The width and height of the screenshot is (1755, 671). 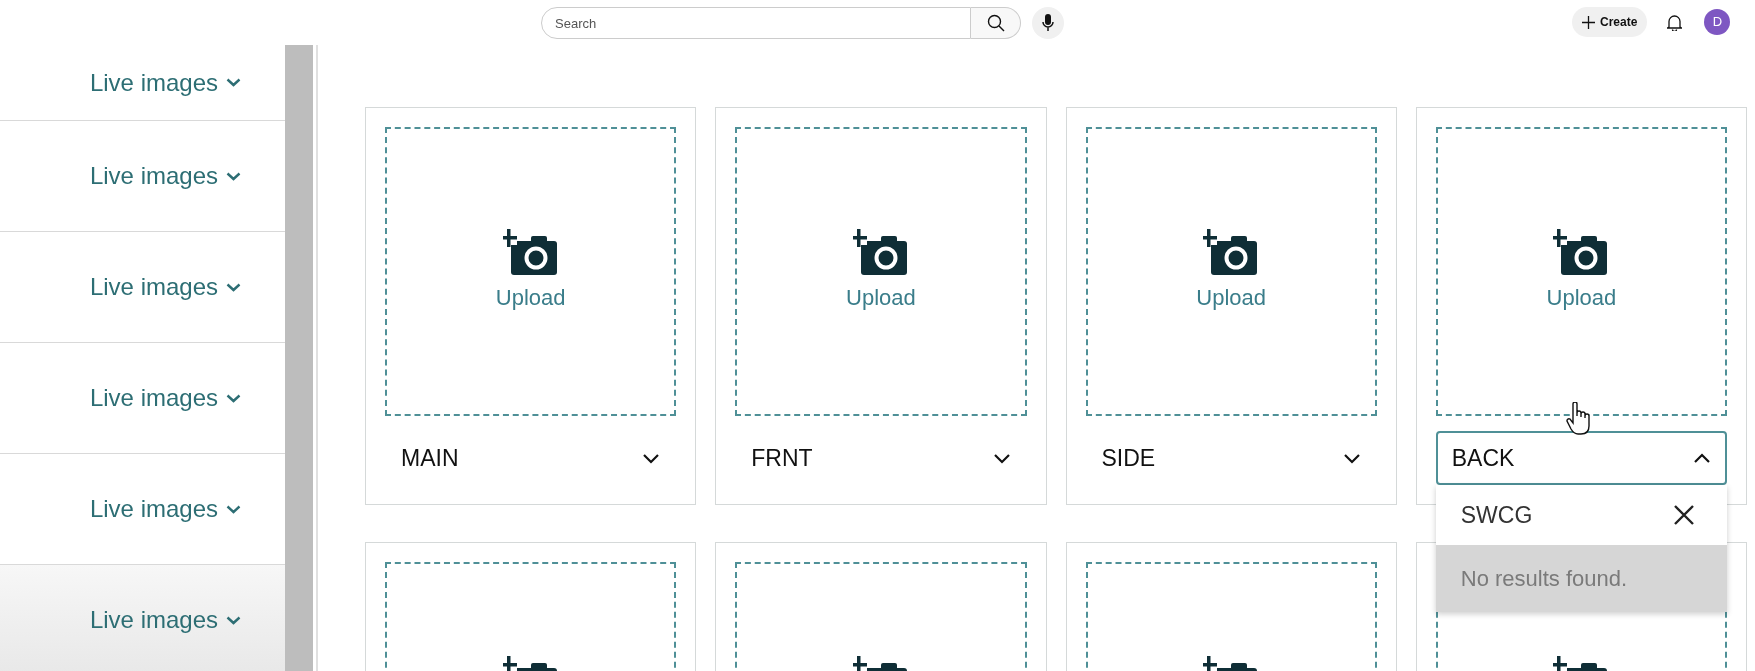 I want to click on search-field: Search, so click(x=756, y=23).